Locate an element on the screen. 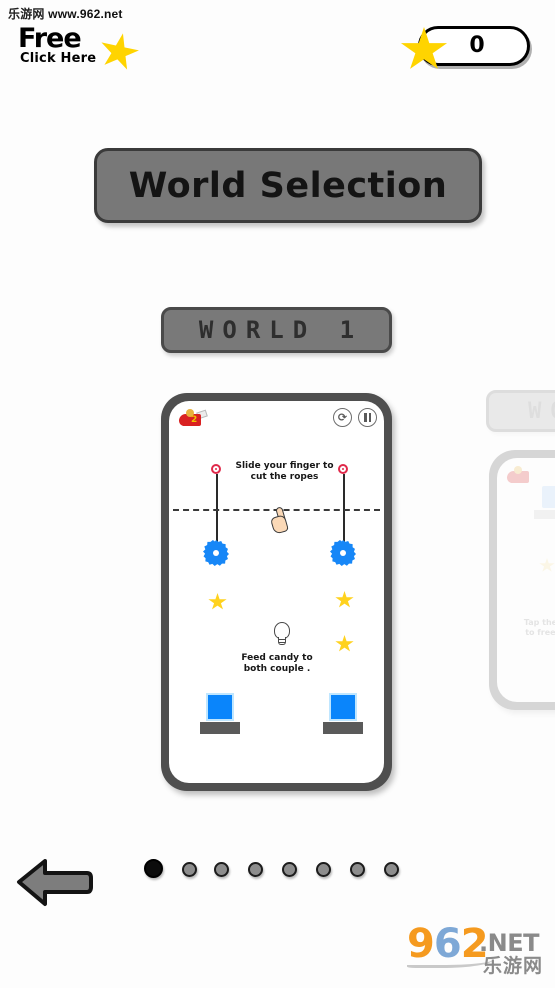 This screenshot has height=988, width=555. next-world-label: WORLD 2 is located at coordinates (541, 411).